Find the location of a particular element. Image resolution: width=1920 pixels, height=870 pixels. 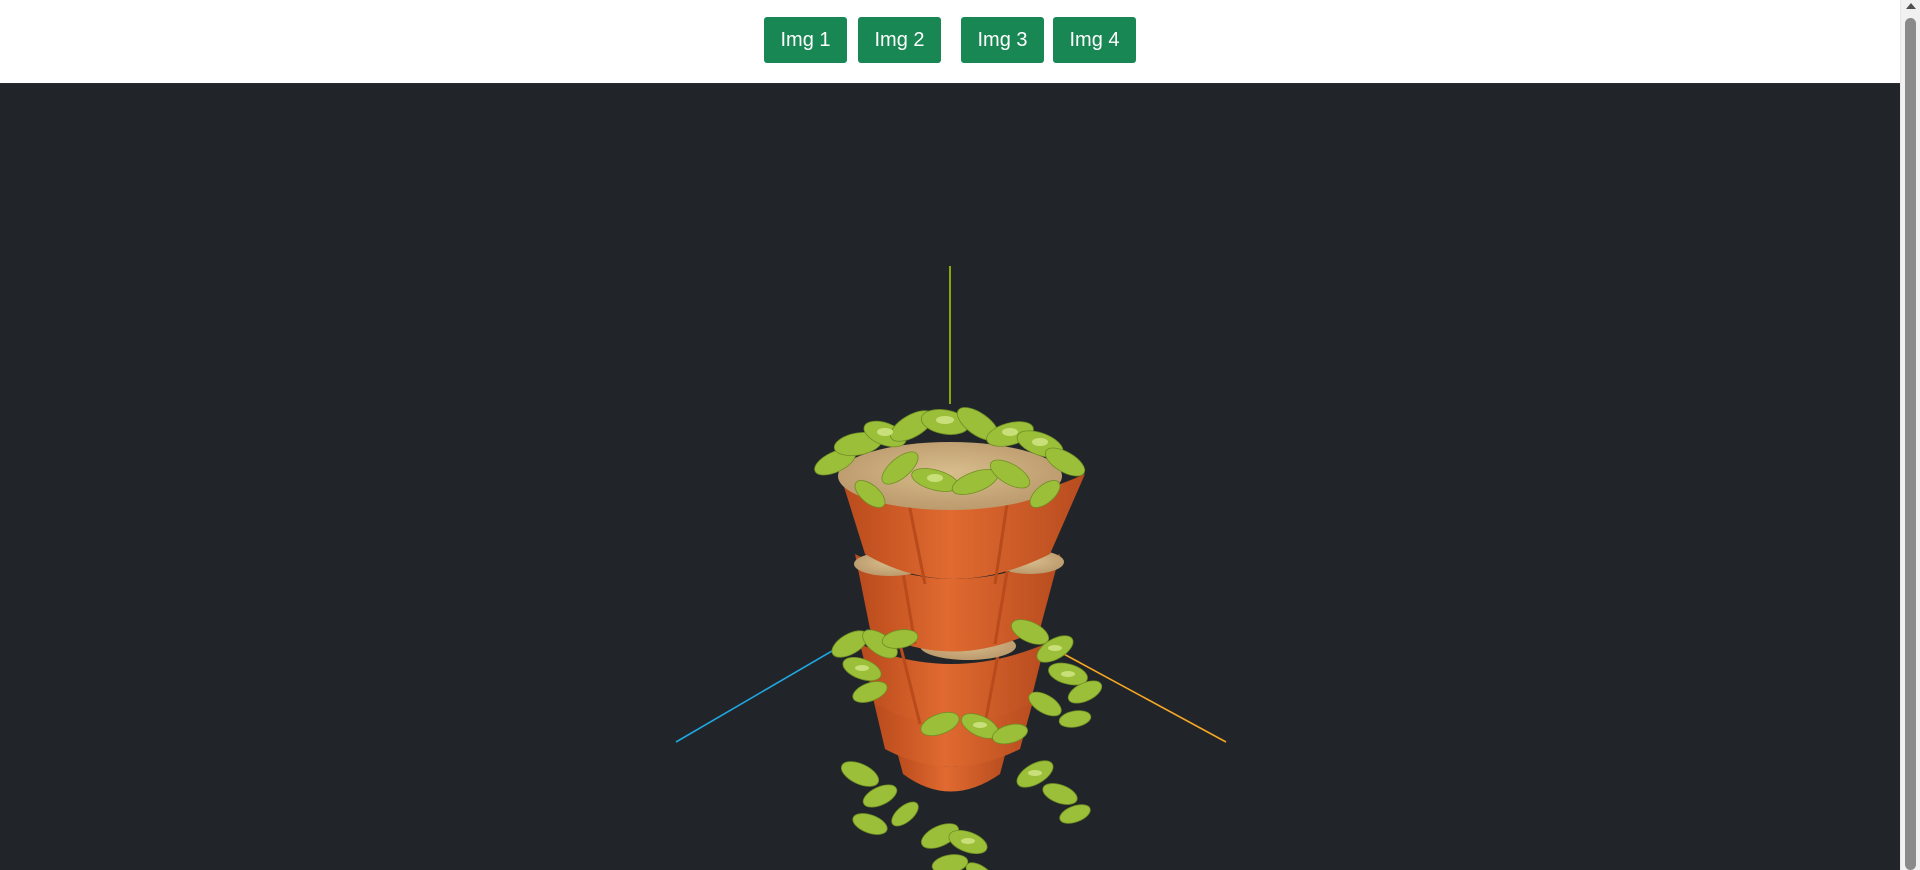

img-3-button: Img 3 is located at coordinates (1002, 40).